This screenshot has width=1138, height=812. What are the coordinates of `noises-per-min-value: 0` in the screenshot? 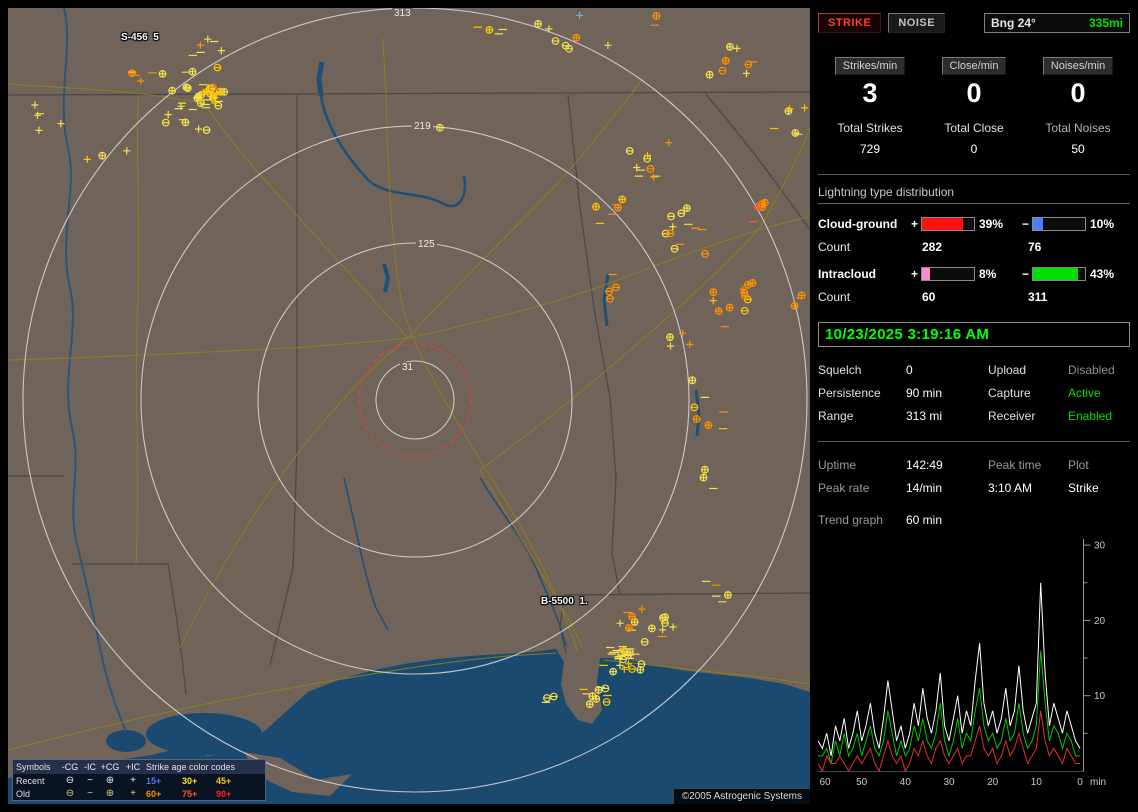 It's located at (1078, 93).